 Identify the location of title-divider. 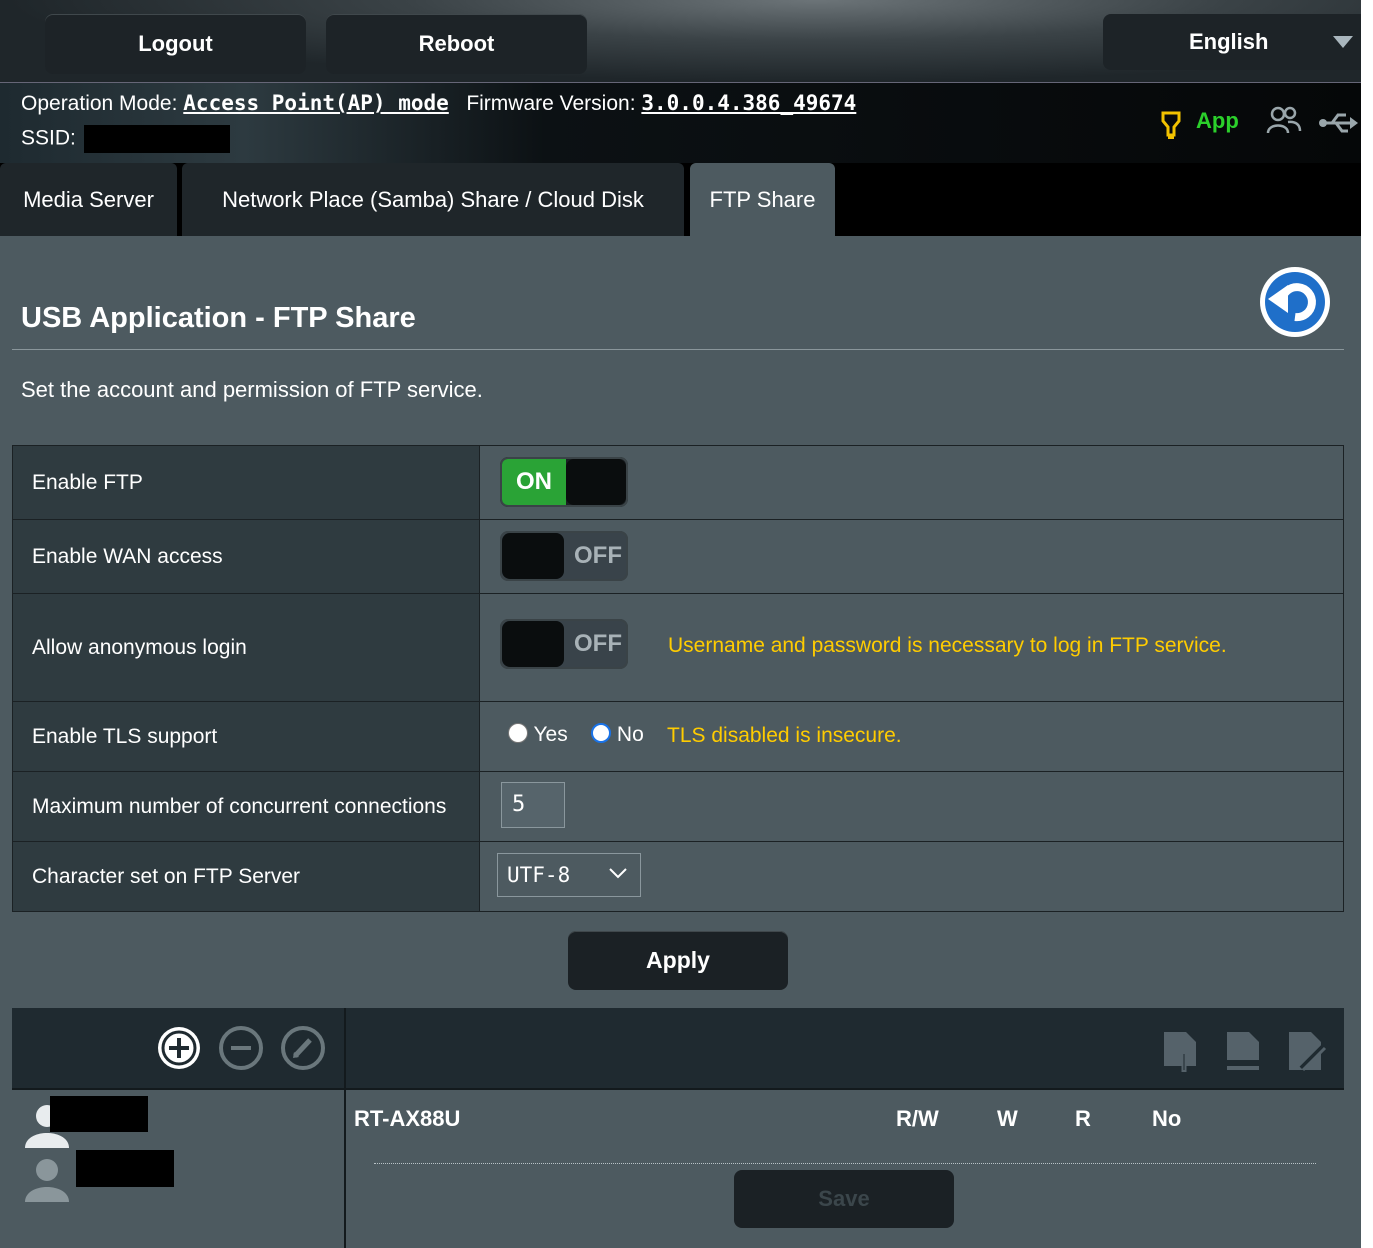
(678, 349).